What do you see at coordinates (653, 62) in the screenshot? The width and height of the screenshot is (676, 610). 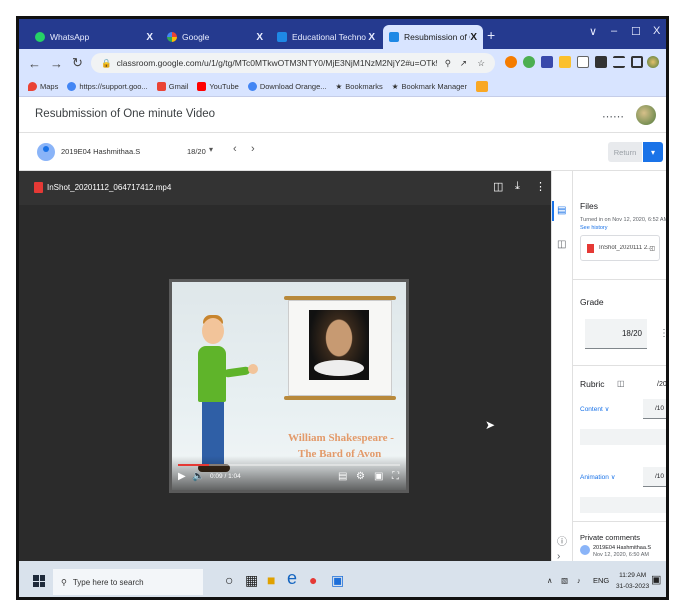 I see `profile-avatar-icon` at bounding box center [653, 62].